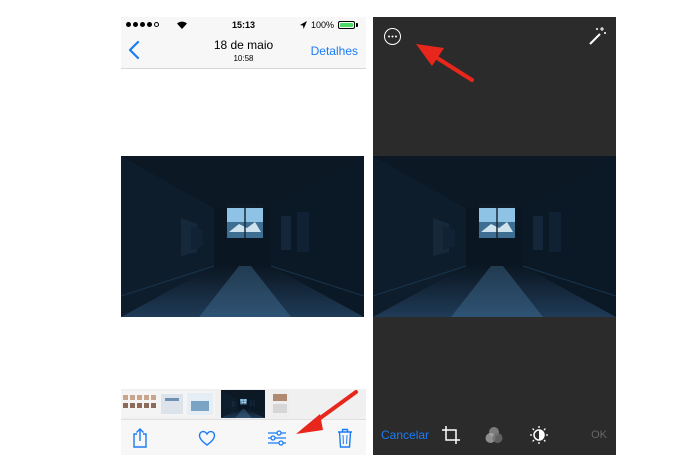  I want to click on details-button: Detalhes, so click(334, 51).